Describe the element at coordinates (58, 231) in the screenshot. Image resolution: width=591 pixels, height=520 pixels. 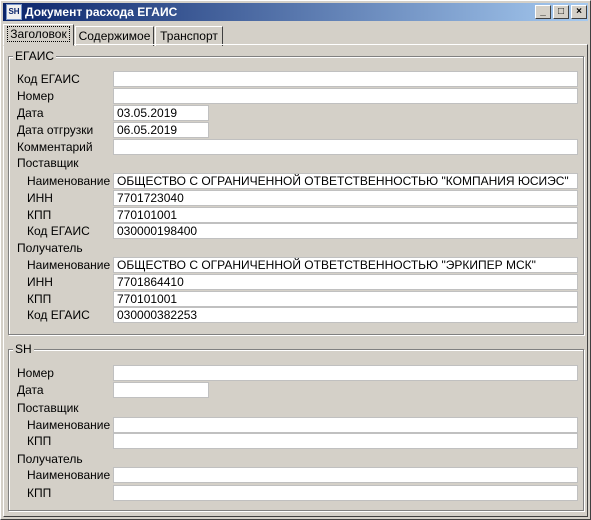
I see `supplier-egais-code-label: Код ЕГАИС` at that location.